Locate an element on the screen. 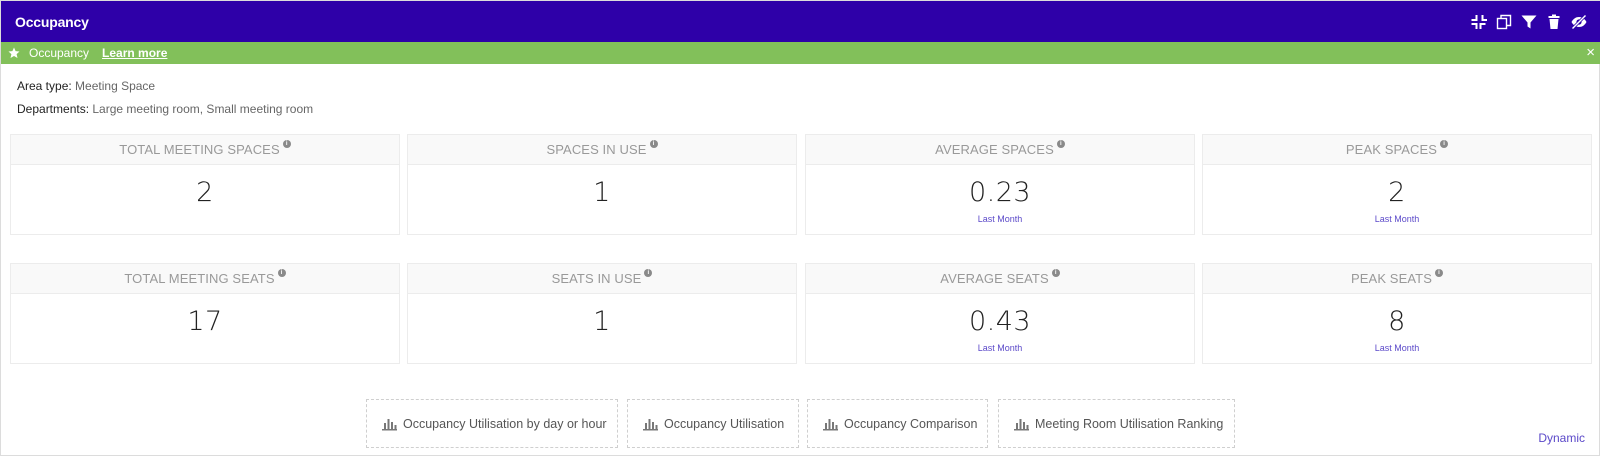 Image resolution: width=1600 pixels, height=456 pixels. close-icon: × is located at coordinates (1590, 52).